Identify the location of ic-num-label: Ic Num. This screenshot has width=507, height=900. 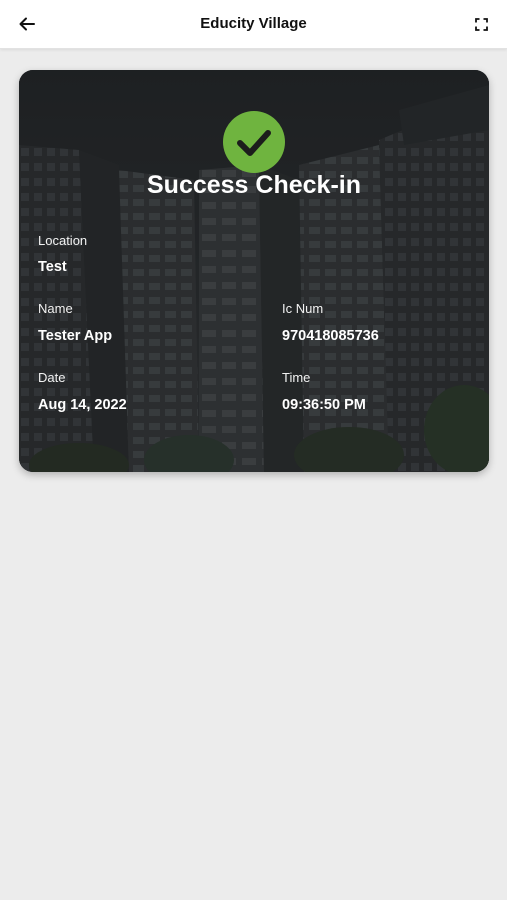
(303, 308).